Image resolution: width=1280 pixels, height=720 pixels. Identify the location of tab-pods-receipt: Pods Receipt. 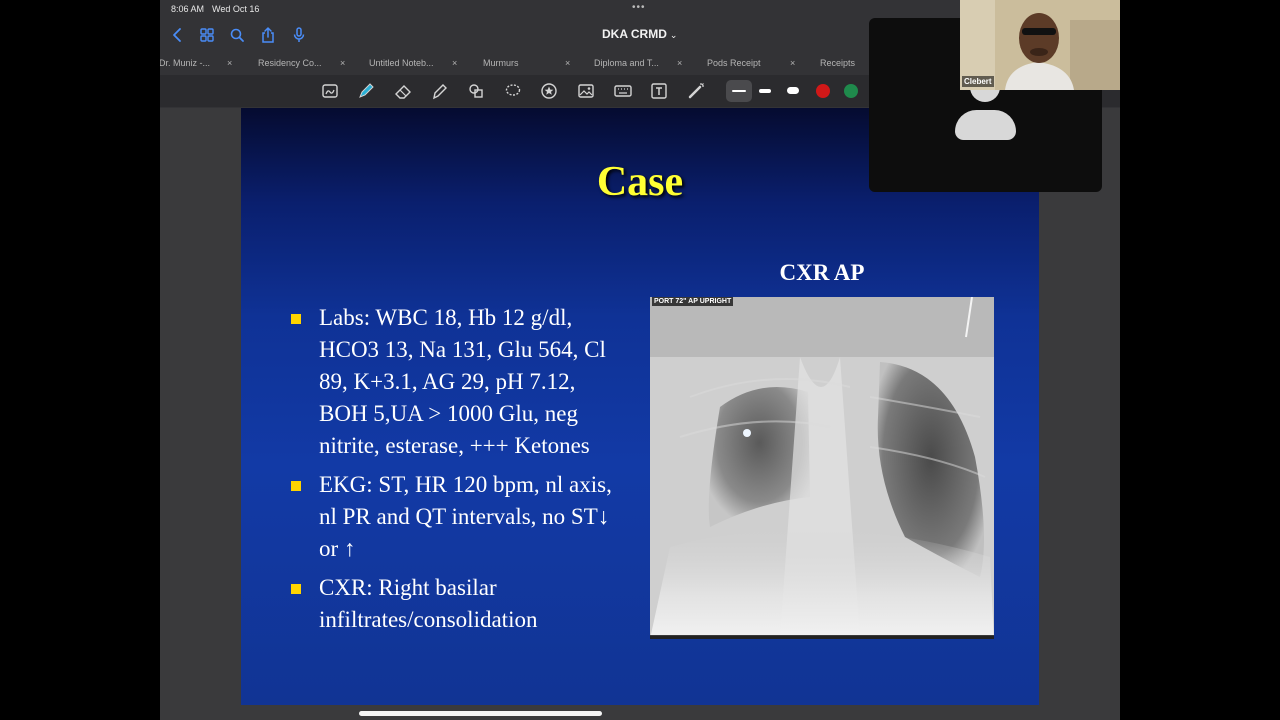
(734, 63).